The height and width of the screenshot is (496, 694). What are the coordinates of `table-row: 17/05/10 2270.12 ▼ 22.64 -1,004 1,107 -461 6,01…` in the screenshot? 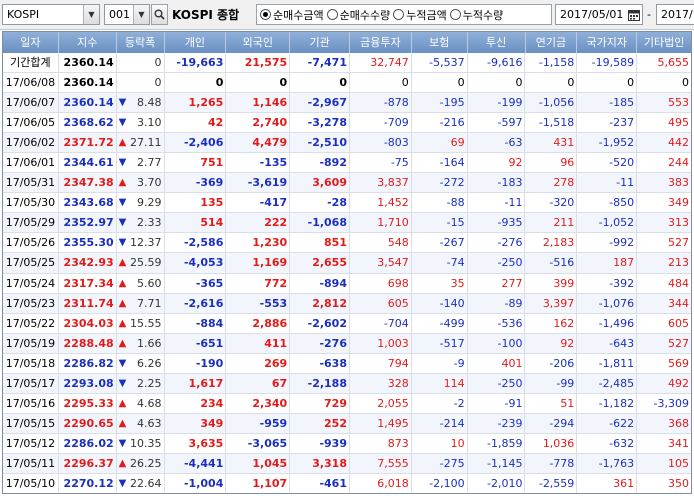 It's located at (347, 483).